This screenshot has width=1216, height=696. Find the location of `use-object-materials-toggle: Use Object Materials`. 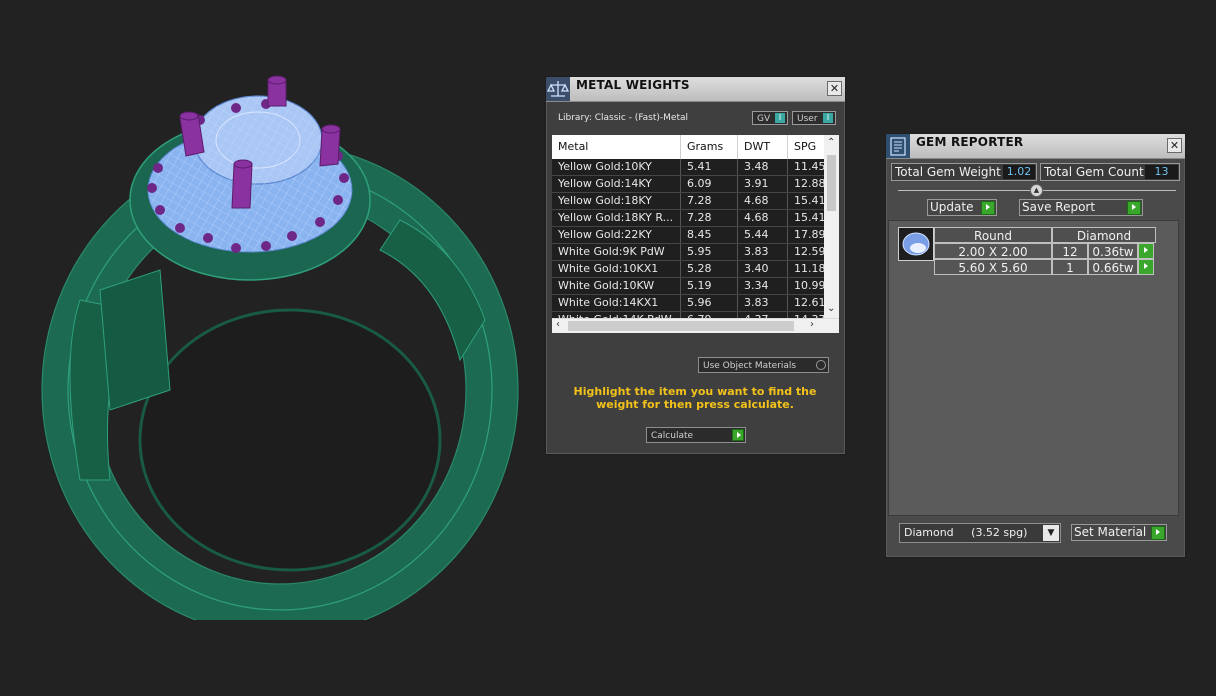

use-object-materials-toggle: Use Object Materials is located at coordinates (763, 365).